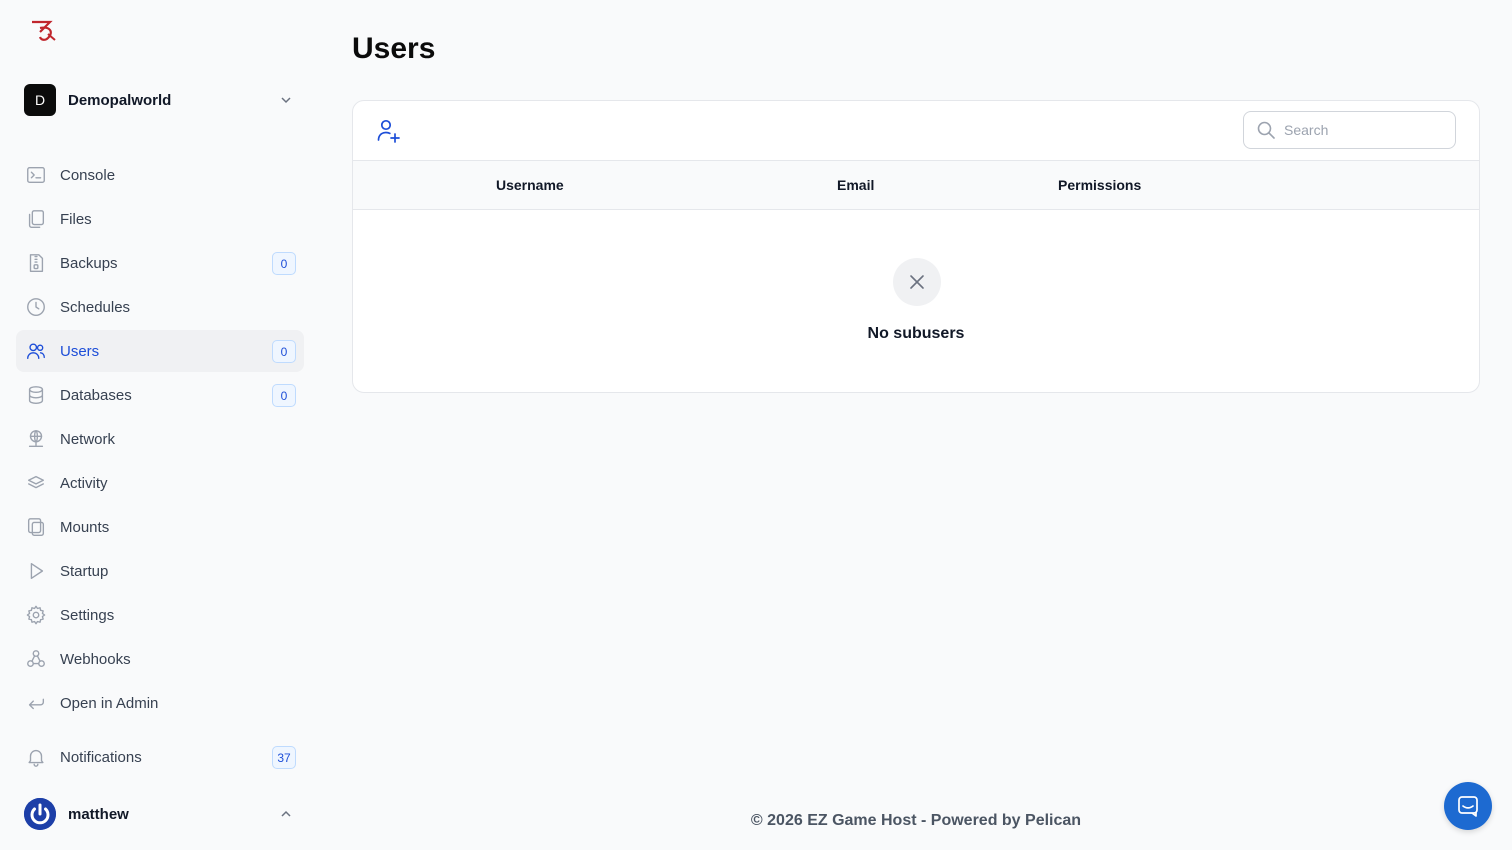 The height and width of the screenshot is (850, 1512). I want to click on return-arrow-icon, so click(36, 703).